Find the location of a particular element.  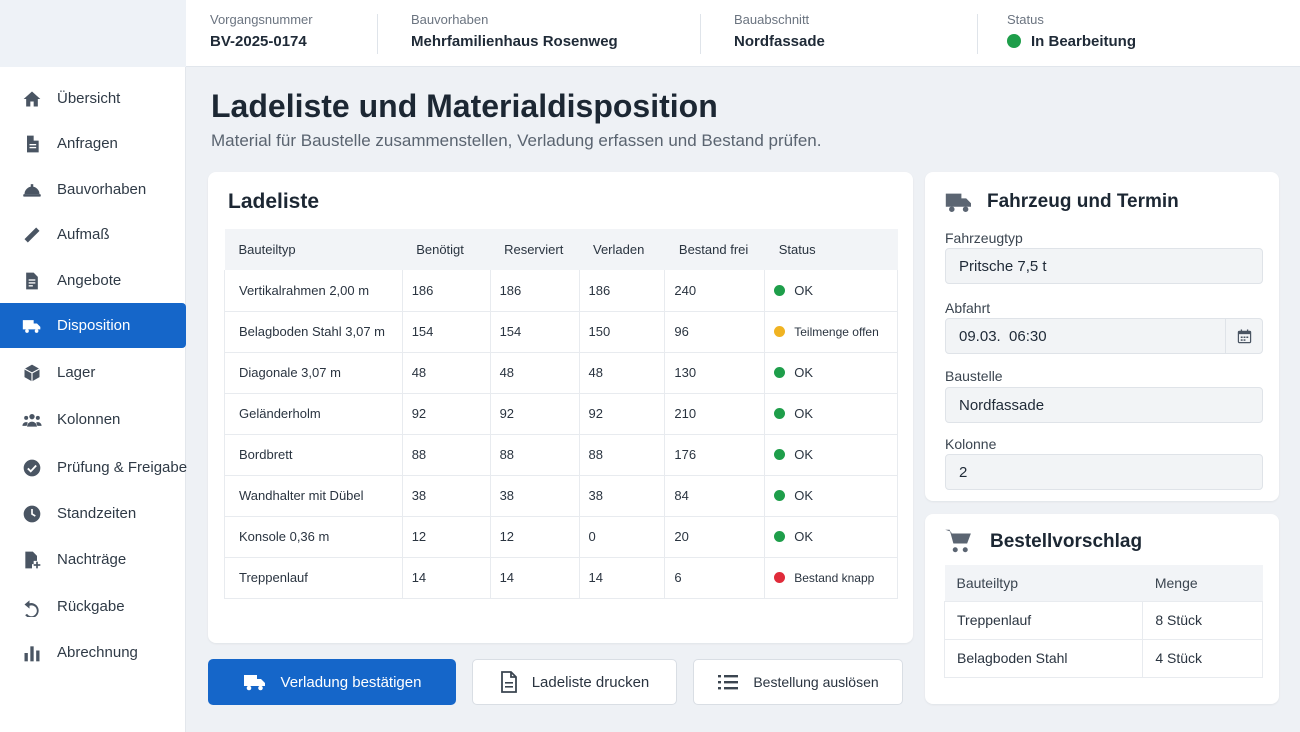

table-header-row: Bauteiltyp Menge is located at coordinates (1103, 583).